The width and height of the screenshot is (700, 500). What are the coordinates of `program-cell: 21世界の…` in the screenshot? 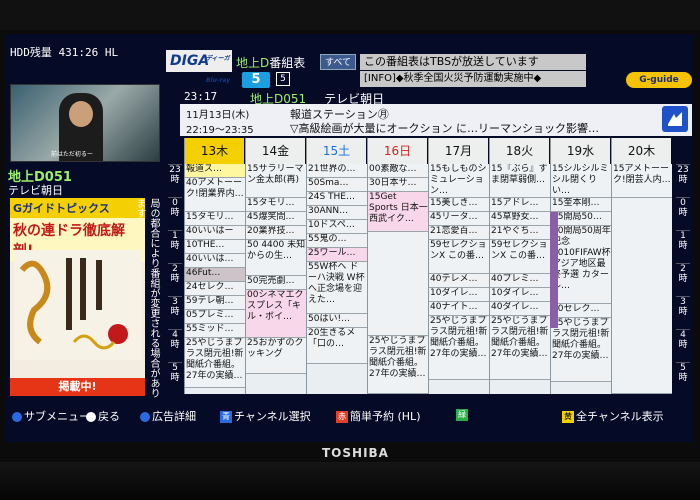 It's located at (337, 171).